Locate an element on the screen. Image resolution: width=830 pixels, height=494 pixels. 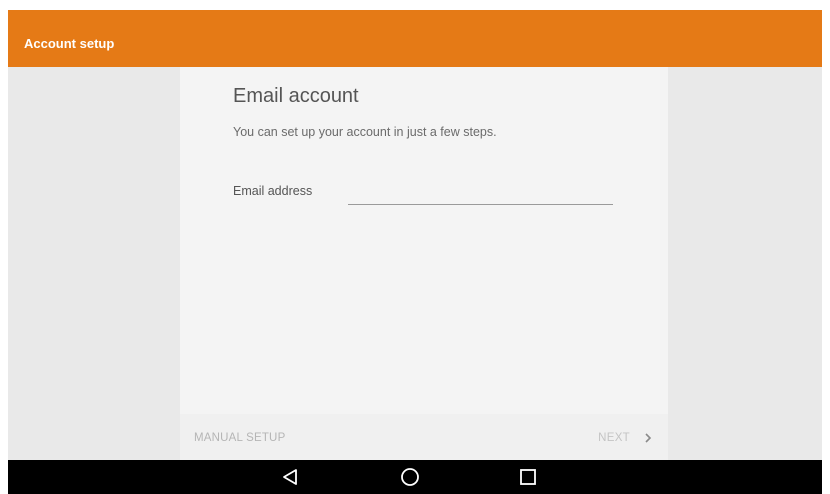
nav-recents-button is located at coordinates (528, 477).